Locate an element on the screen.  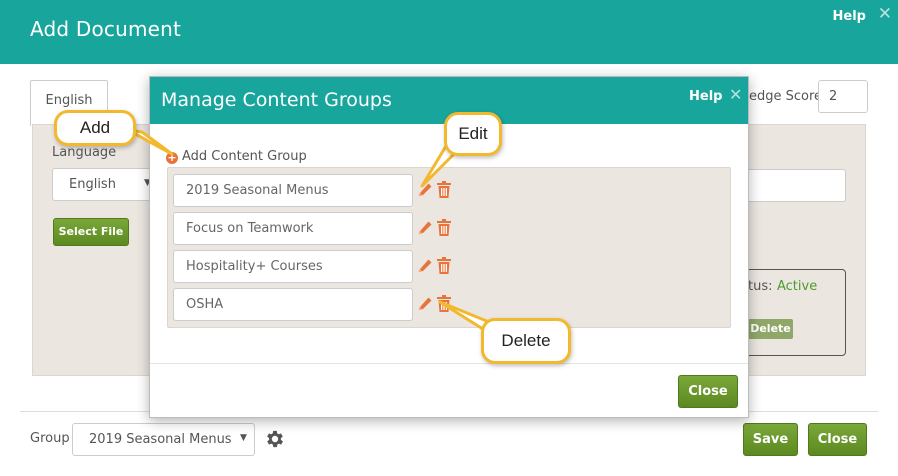
select-file-button: Select File is located at coordinates (91, 232).